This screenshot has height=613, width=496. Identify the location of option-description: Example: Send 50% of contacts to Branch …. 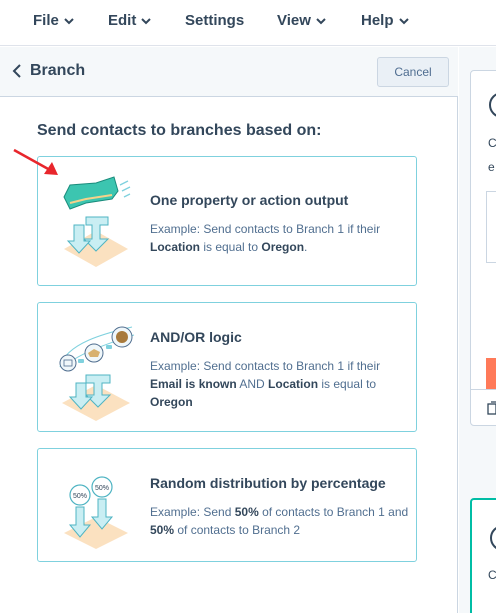
(279, 521).